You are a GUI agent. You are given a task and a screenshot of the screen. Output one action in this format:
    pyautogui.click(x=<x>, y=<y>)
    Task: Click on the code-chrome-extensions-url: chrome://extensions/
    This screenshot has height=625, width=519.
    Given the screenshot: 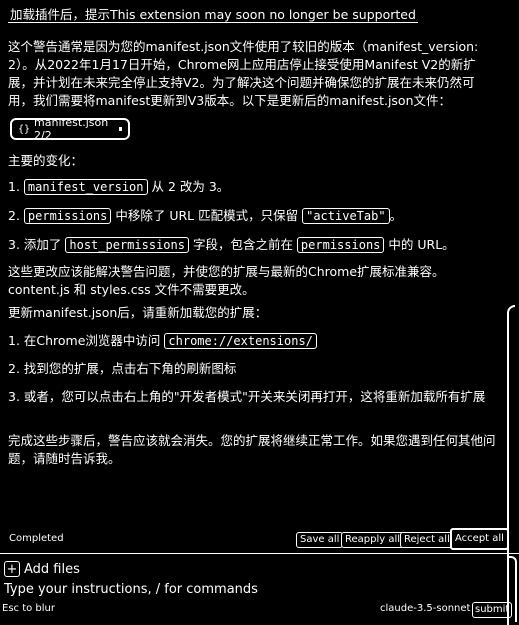 What is the action you would take?
    pyautogui.click(x=240, y=341)
    